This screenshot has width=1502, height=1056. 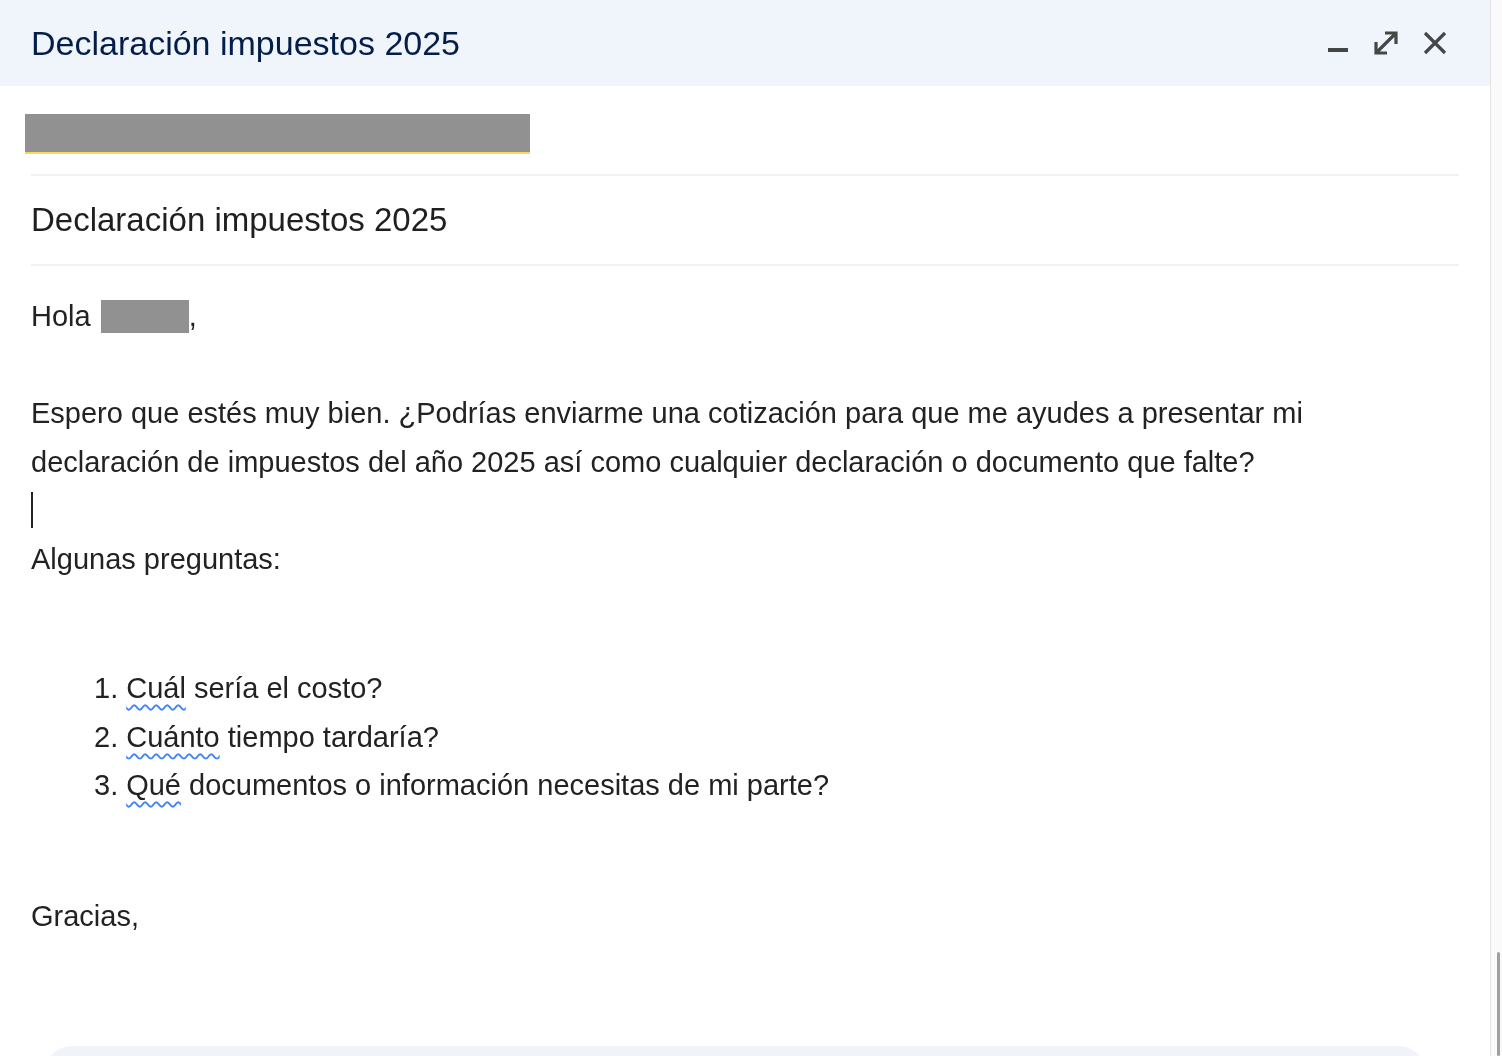 What do you see at coordinates (106, 737) in the screenshot?
I see `list-number: 2.` at bounding box center [106, 737].